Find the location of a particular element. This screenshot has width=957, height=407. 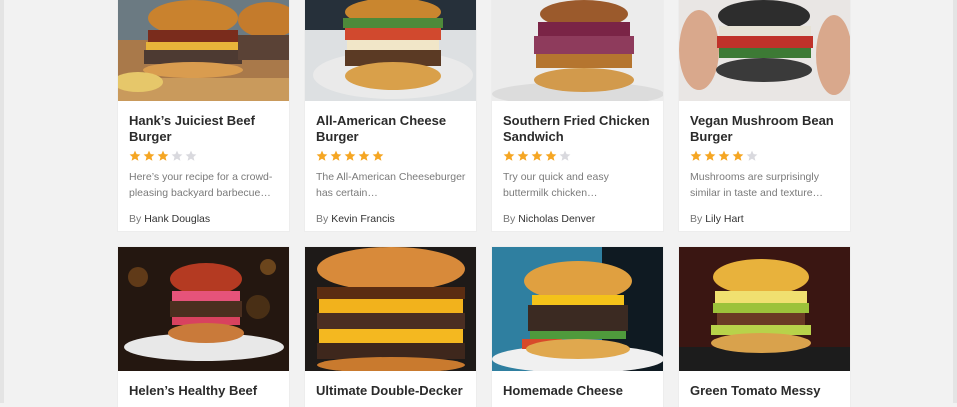

recipe-card: Helen’s Healthy Beef is located at coordinates (203, 327).